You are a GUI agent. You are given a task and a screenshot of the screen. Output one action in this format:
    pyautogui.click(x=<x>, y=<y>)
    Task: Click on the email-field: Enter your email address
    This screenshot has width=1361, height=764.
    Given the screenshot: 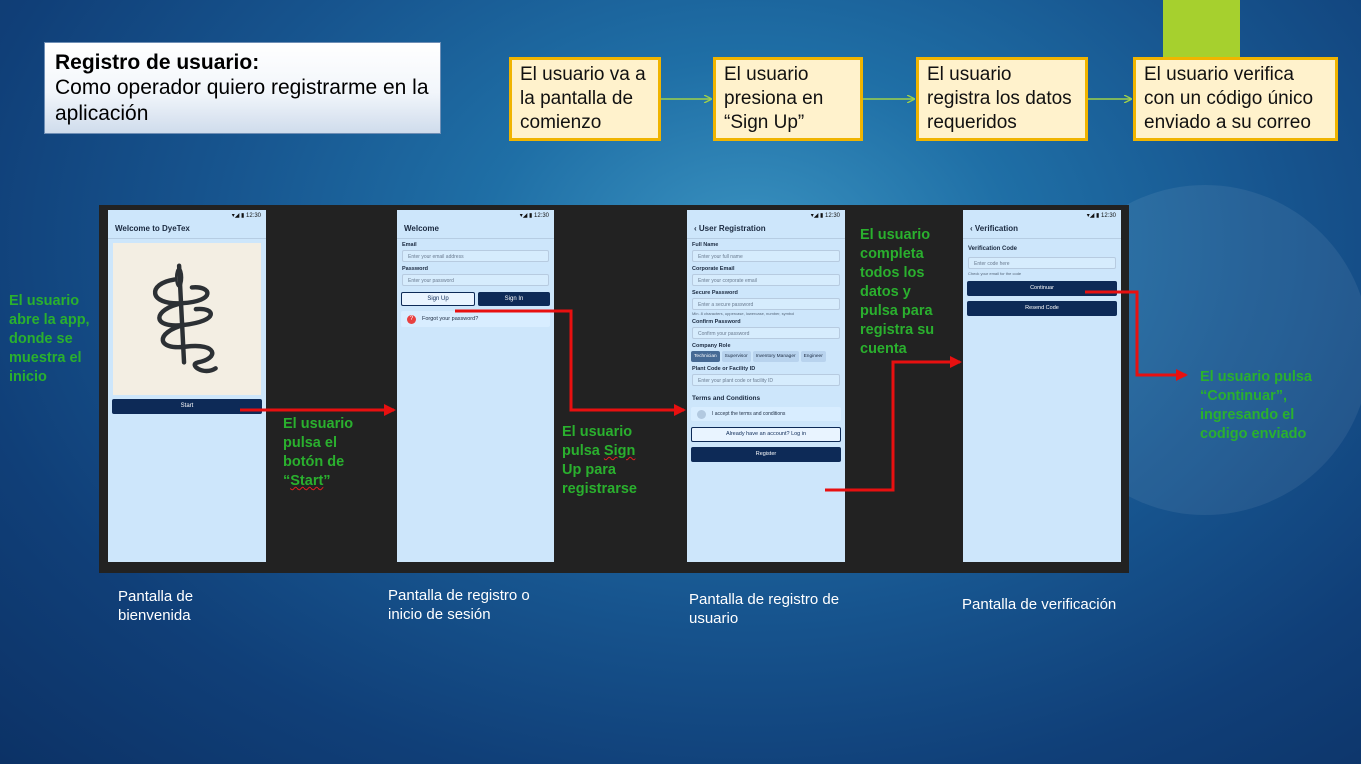 What is the action you would take?
    pyautogui.click(x=475, y=256)
    